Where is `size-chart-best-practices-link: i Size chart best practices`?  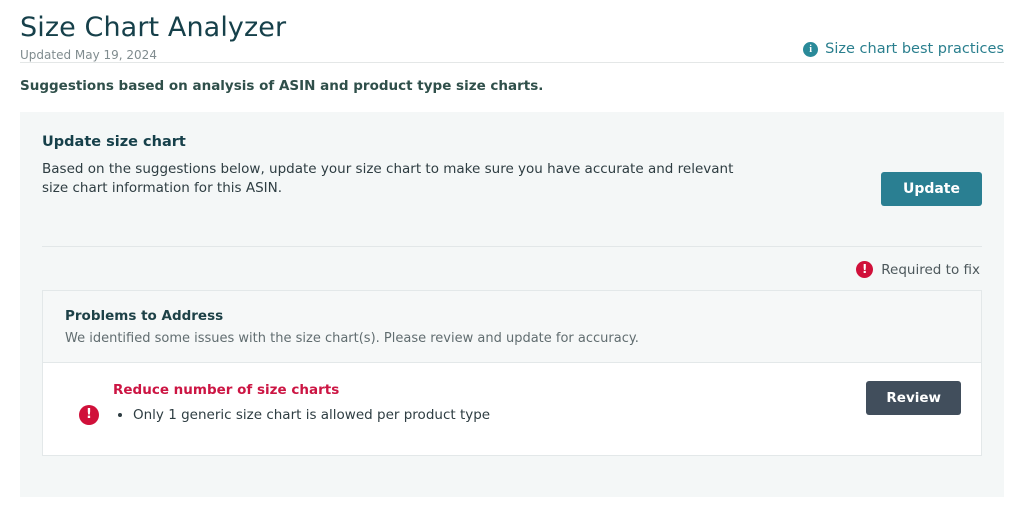 size-chart-best-practices-link: i Size chart best practices is located at coordinates (903, 49).